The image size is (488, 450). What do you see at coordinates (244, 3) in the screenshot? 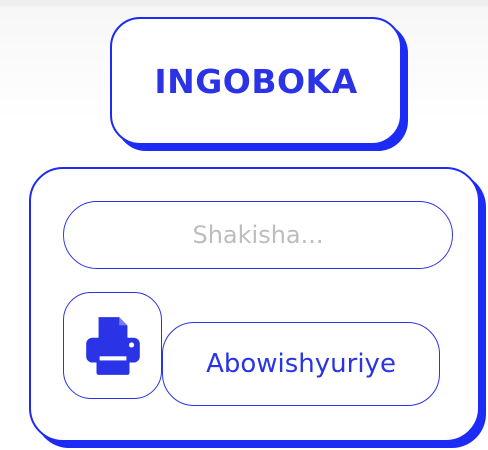
I see `top-bar` at bounding box center [244, 3].